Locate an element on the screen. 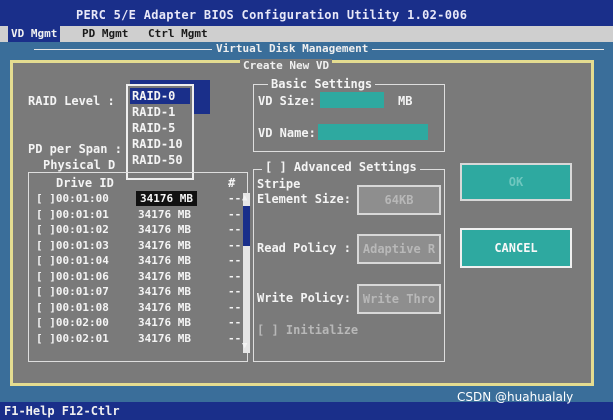 This screenshot has width=613, height=420. drive-id-header: Drive ID is located at coordinates (85, 183).